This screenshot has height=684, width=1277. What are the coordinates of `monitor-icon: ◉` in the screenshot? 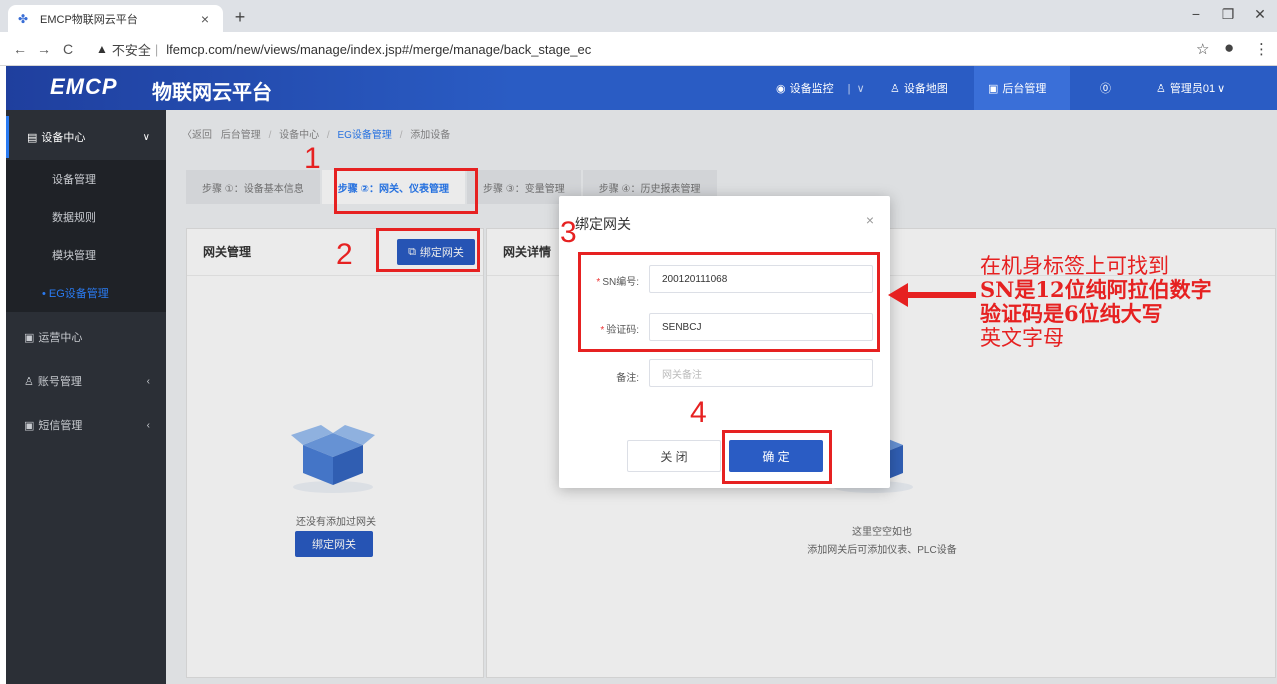 It's located at (781, 88).